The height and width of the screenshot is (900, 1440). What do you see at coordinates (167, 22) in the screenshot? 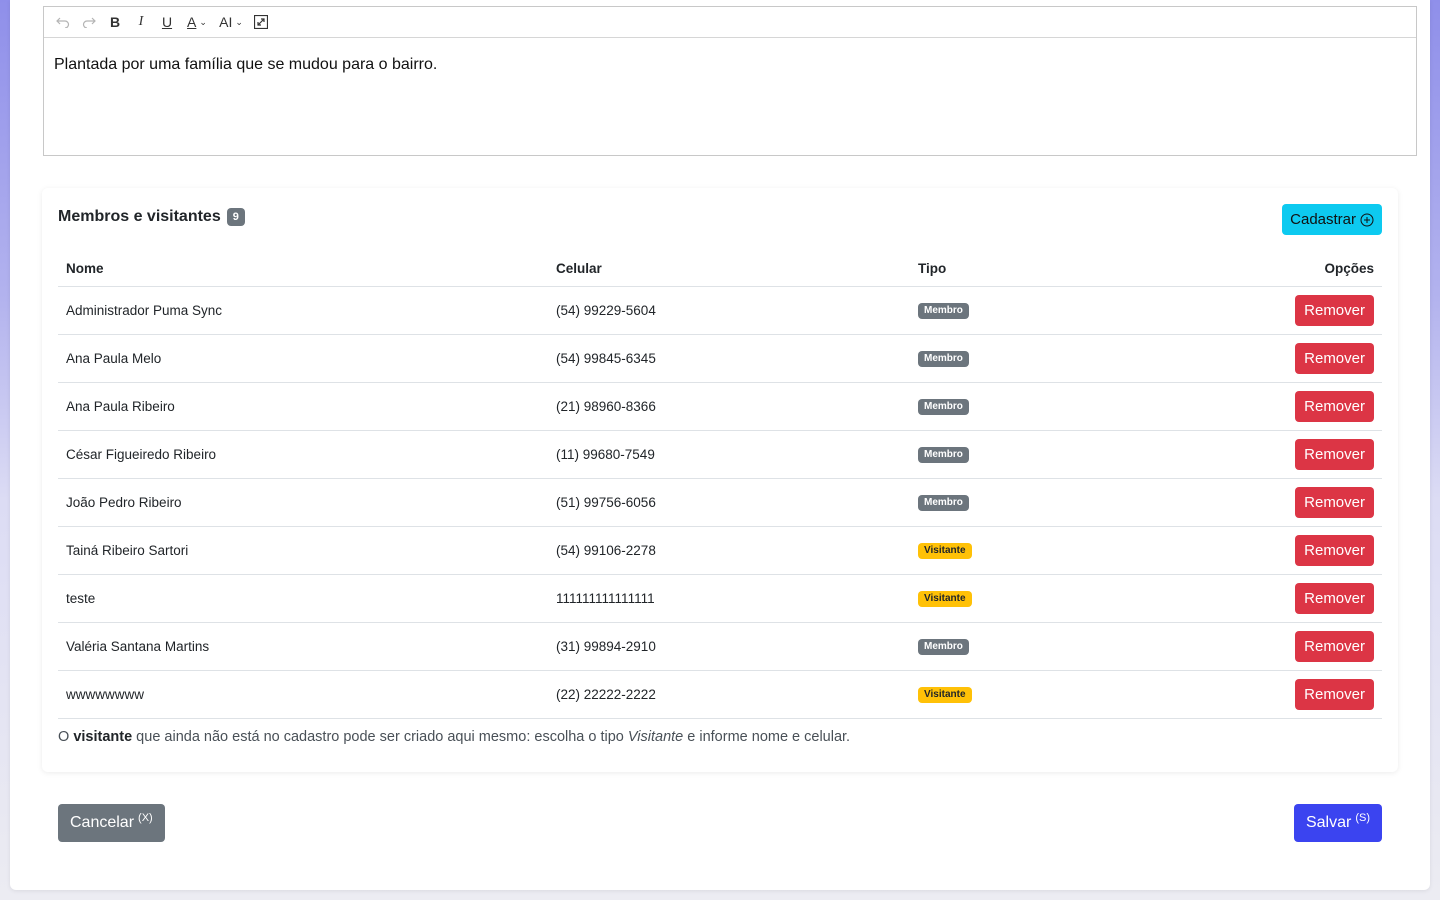
I see `underline-button: U` at bounding box center [167, 22].